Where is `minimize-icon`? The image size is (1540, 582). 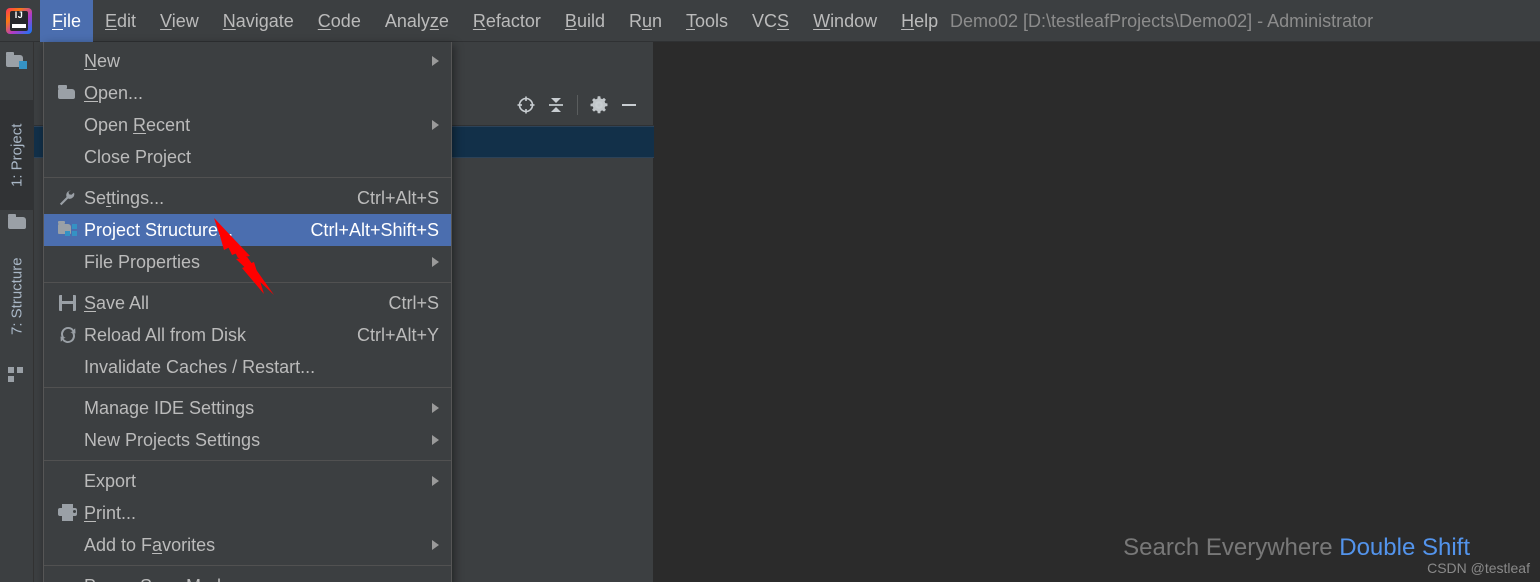 minimize-icon is located at coordinates (629, 105).